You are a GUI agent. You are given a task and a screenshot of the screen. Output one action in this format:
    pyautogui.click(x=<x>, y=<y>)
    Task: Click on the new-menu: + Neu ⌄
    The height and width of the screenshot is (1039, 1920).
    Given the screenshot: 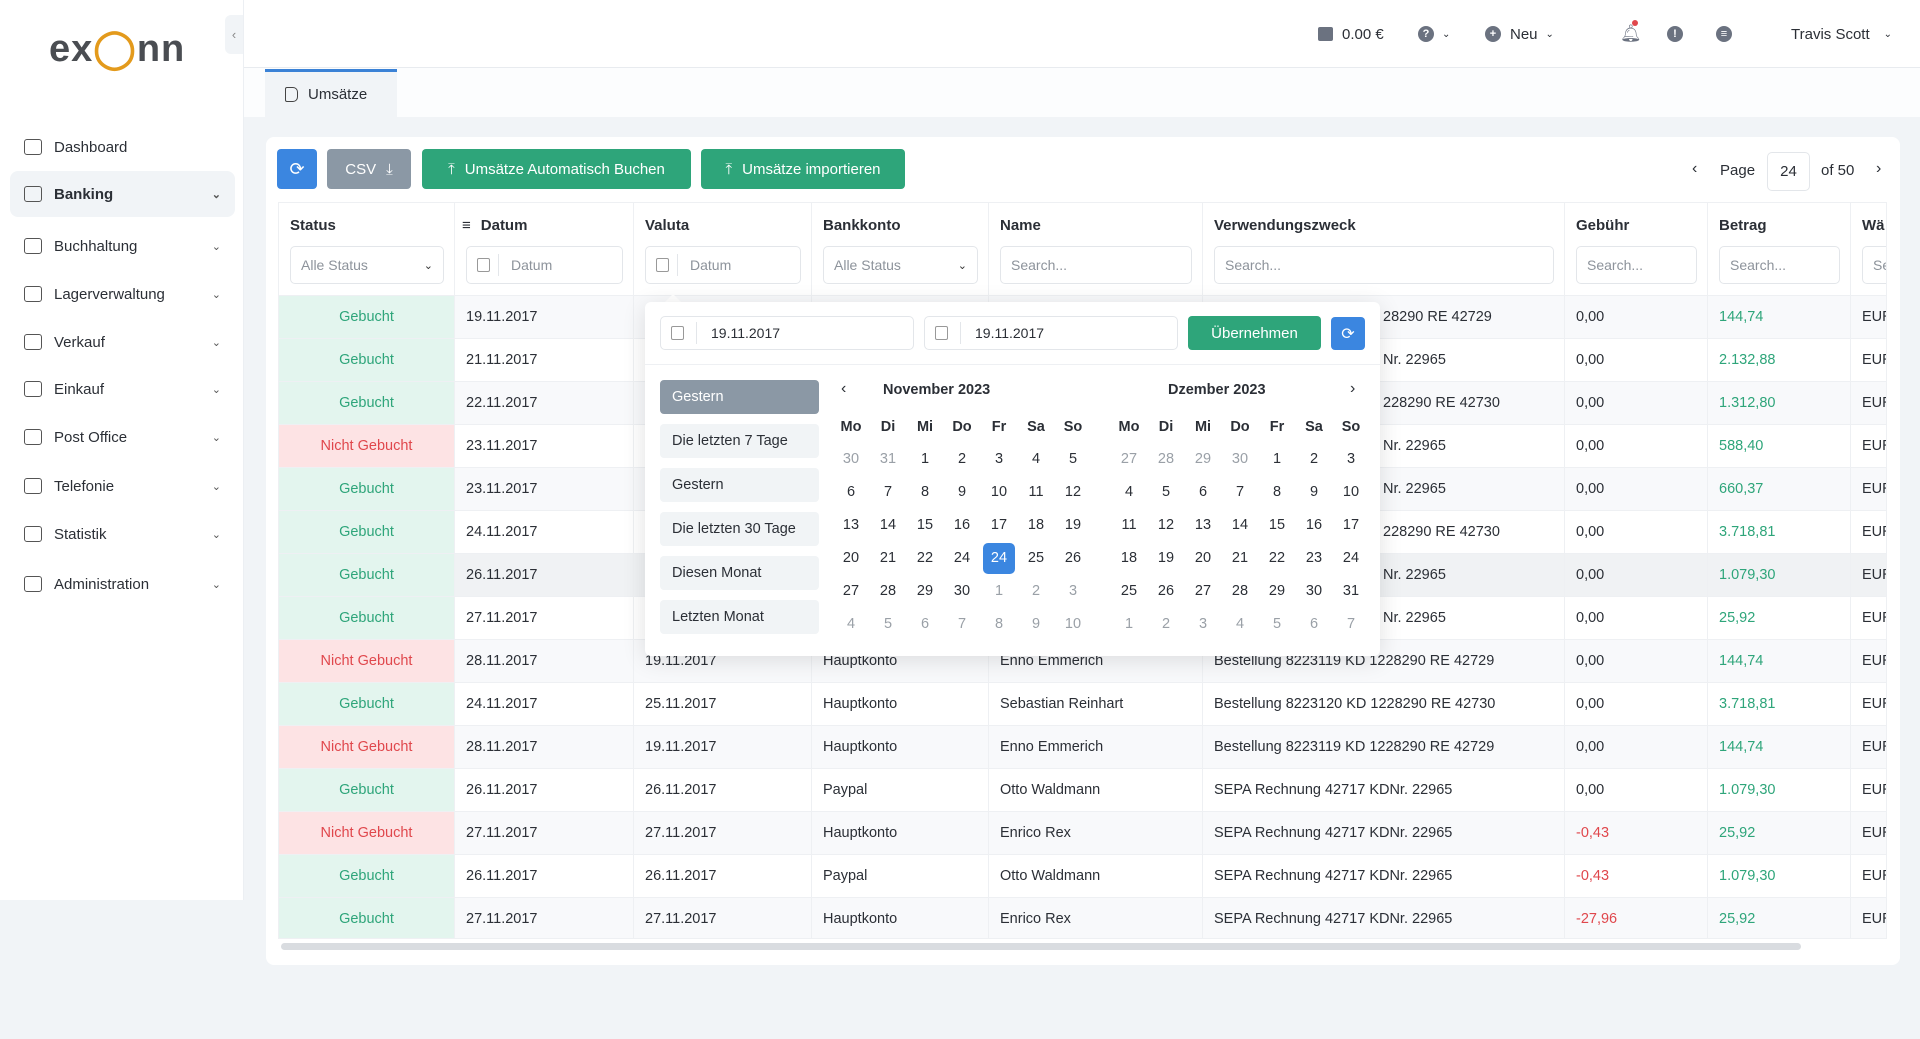 What is the action you would take?
    pyautogui.click(x=1519, y=34)
    